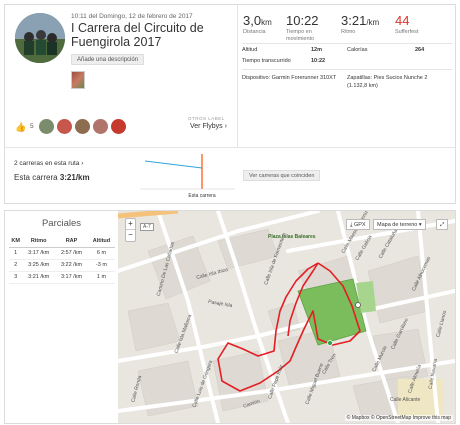  Describe the element at coordinates (292, 237) in the screenshot. I see `map-label: Plaza Islas Baleares` at that location.